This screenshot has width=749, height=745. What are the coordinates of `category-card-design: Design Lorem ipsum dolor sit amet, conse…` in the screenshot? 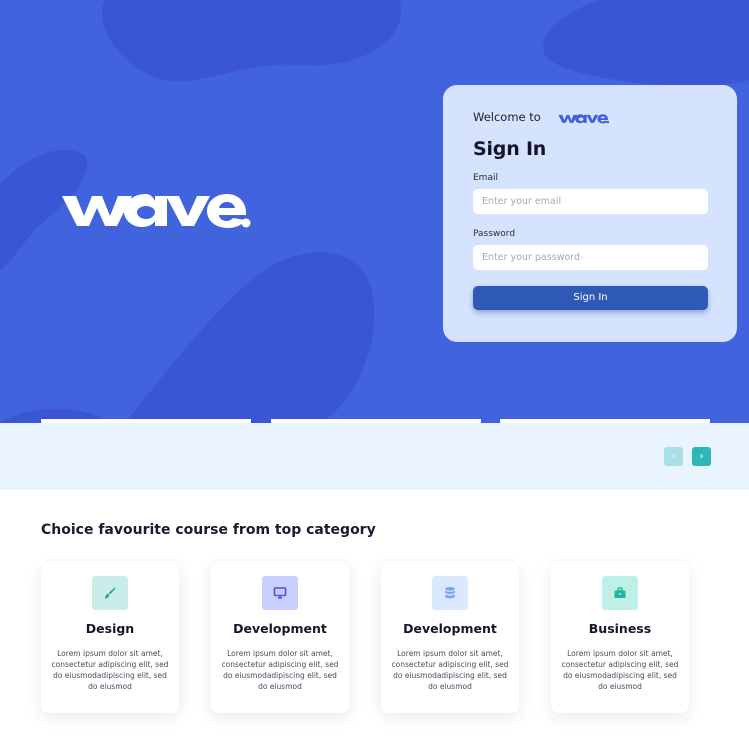 It's located at (110, 638).